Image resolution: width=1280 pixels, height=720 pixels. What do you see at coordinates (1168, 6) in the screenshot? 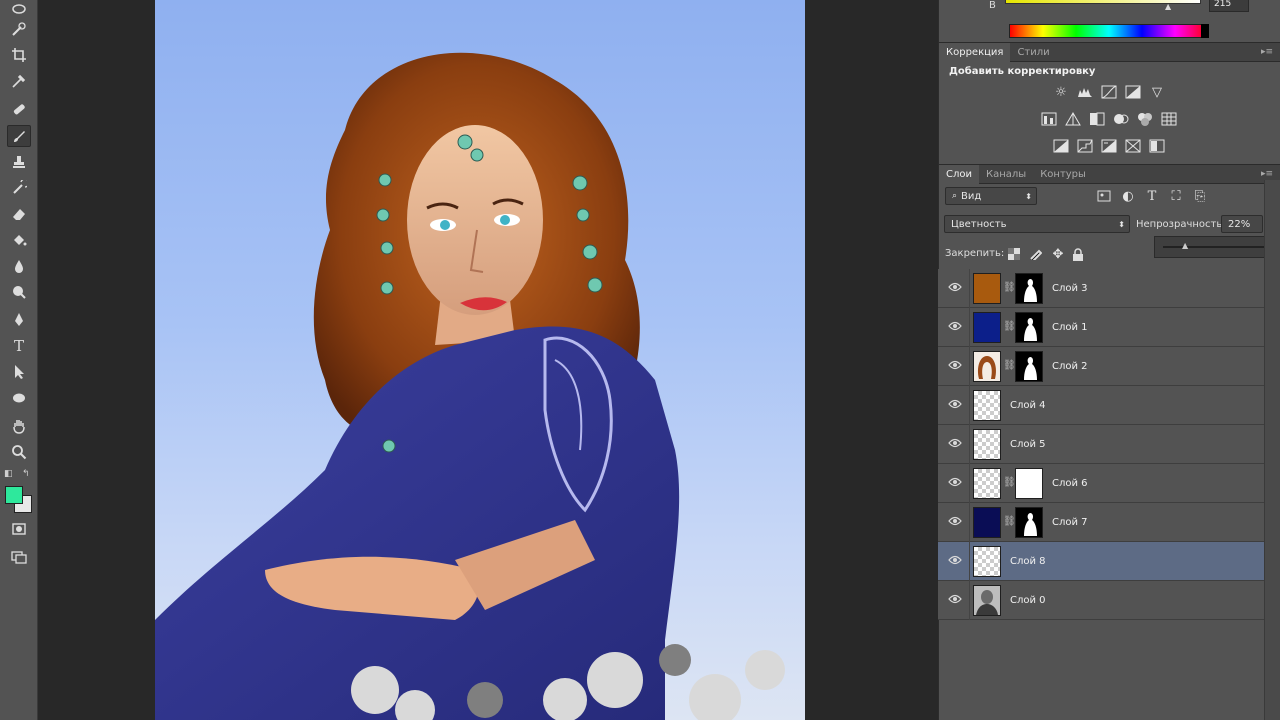
I see `channel-slider-thumb: ▲` at bounding box center [1168, 6].